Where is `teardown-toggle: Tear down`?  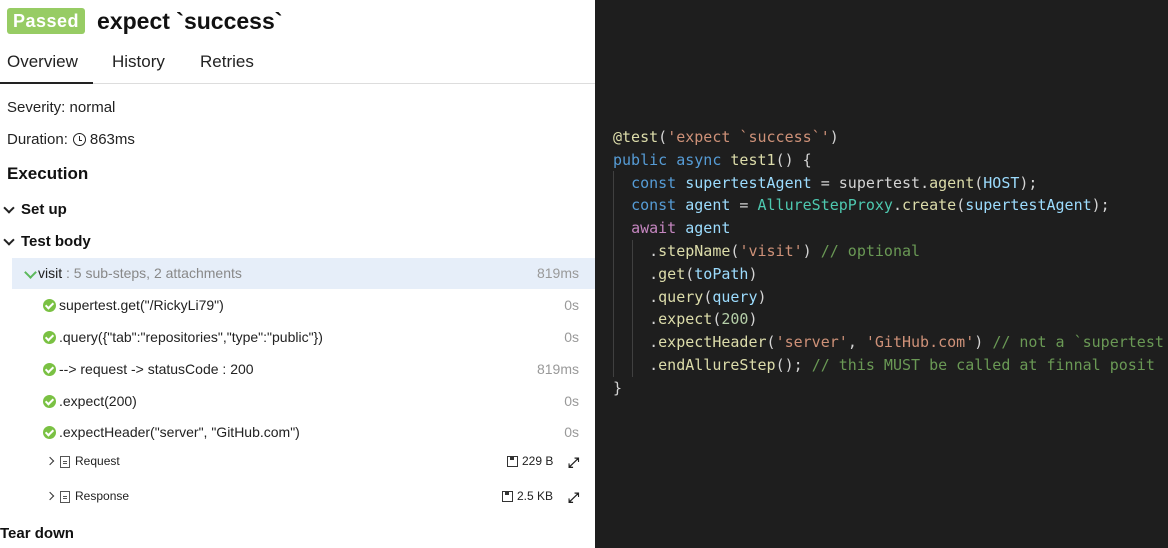 teardown-toggle: Tear down is located at coordinates (37, 533).